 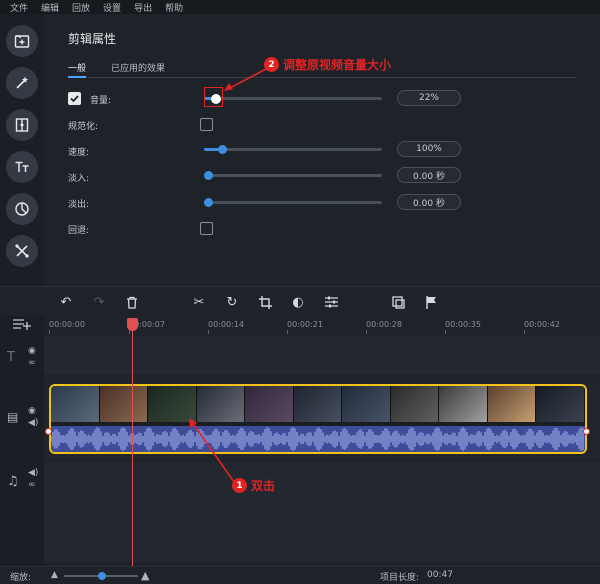 I want to click on speed-slider-knob, so click(x=222, y=149).